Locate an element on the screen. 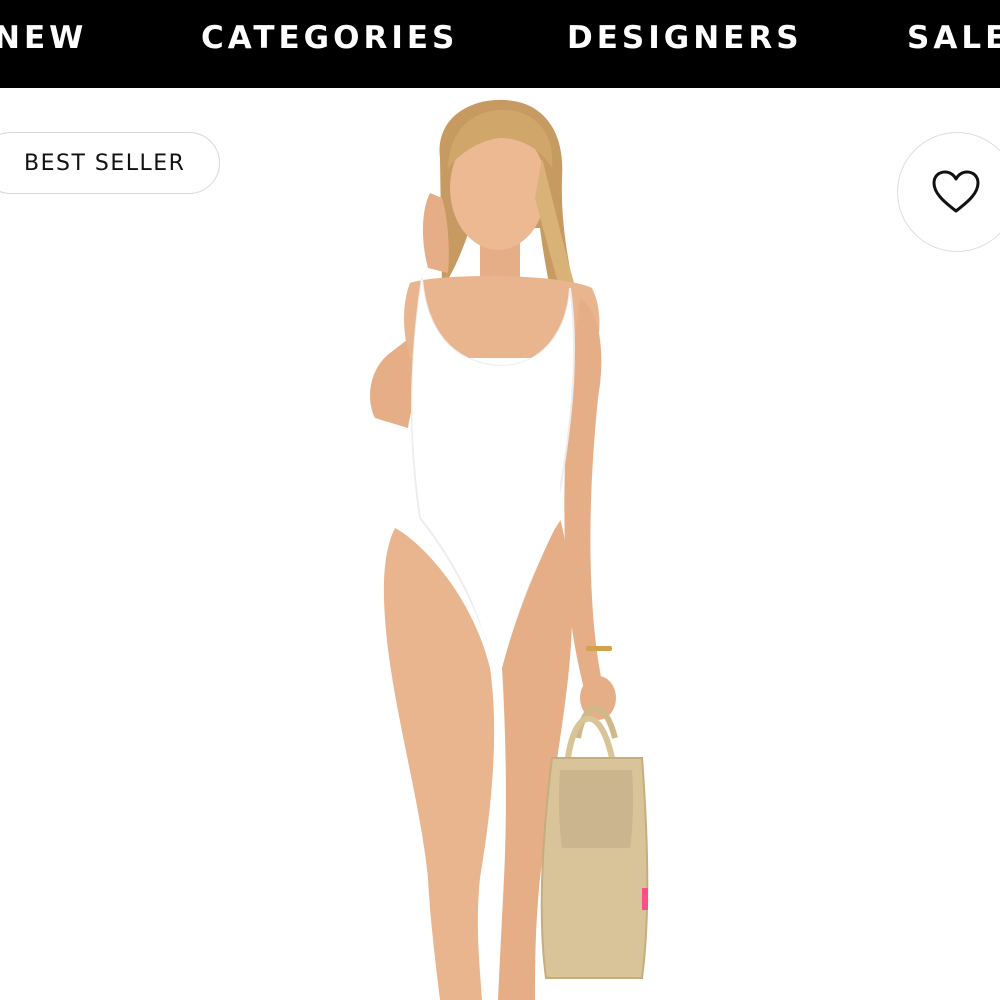 The image size is (1000, 1000). top-navigation-bar: NEW CATEGORIES DESIGNERS SALE is located at coordinates (500, 44).